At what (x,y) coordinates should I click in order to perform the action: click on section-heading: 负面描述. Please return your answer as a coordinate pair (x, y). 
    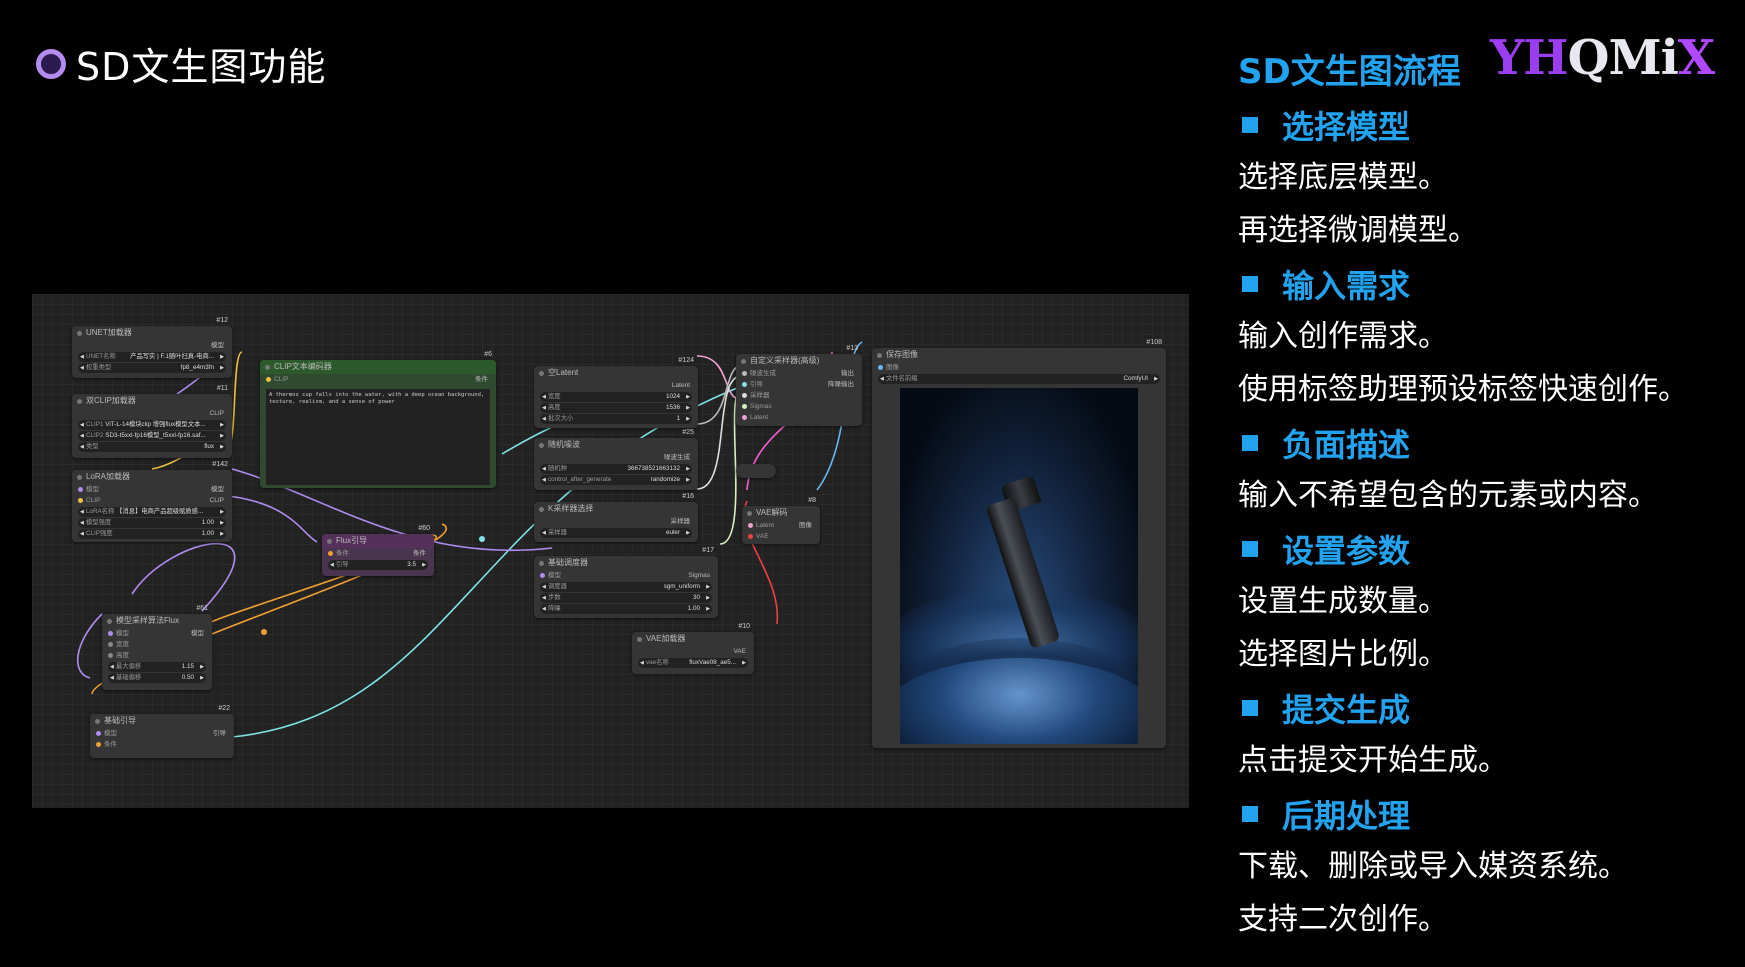
    Looking at the image, I should click on (1488, 442).